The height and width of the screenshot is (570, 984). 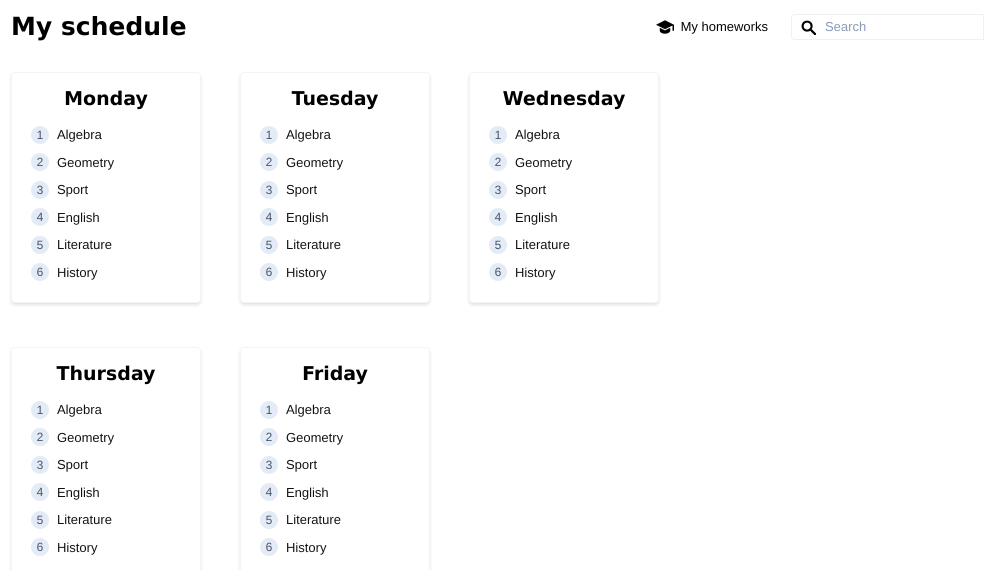 I want to click on page-title: My schedule, so click(x=99, y=27).